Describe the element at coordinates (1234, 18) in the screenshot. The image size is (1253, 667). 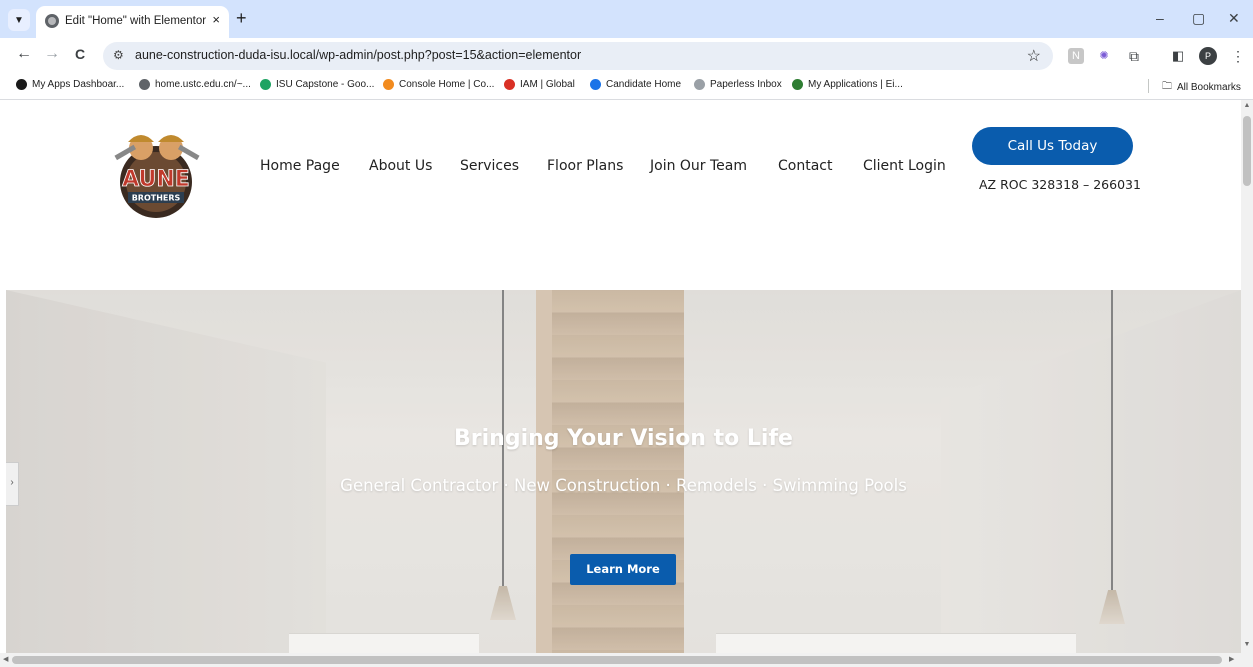
I see `window-close-icon: ✕` at that location.